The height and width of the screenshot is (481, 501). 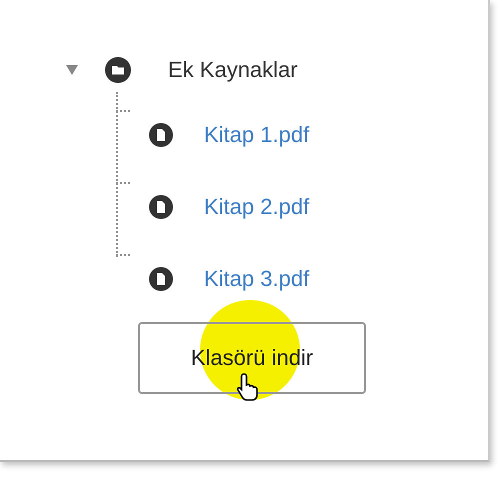 What do you see at coordinates (257, 279) in the screenshot?
I see `file-link: Kitap 3.pdf` at bounding box center [257, 279].